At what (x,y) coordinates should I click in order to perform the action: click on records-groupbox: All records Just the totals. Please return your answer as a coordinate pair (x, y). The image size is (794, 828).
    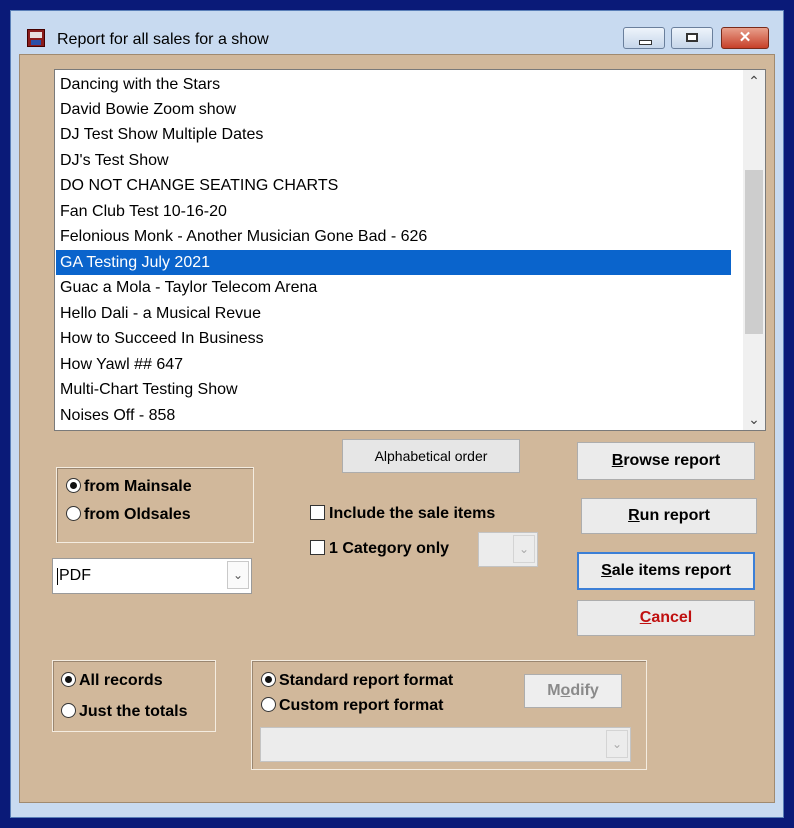
    Looking at the image, I should click on (134, 696).